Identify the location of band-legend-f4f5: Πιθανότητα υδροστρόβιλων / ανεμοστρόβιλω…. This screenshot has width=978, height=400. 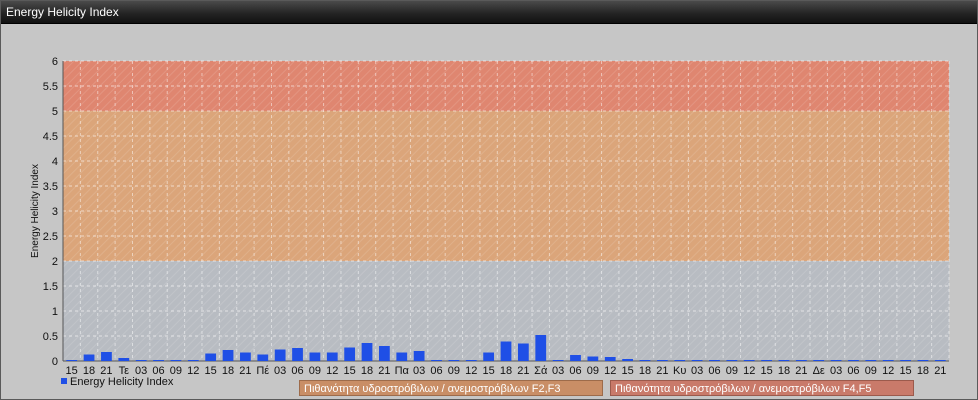
(762, 388).